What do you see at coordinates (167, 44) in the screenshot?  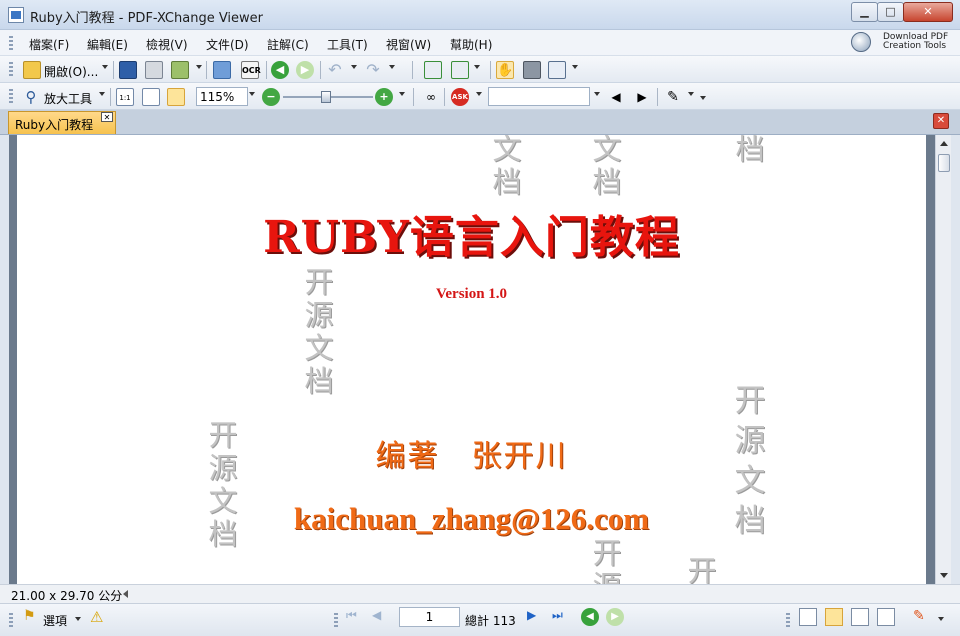 I see `menu-view: 檢視(V)` at bounding box center [167, 44].